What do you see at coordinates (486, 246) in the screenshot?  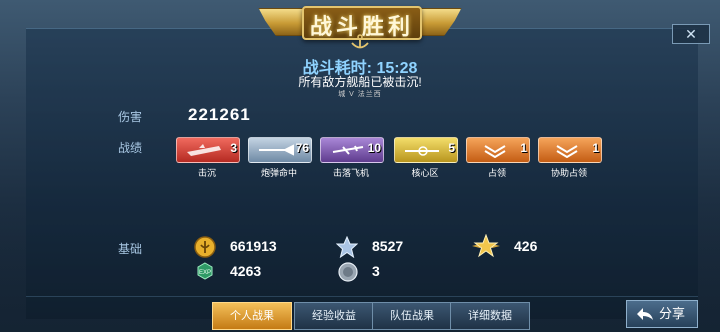 I see `rank-star-icon` at bounding box center [486, 246].